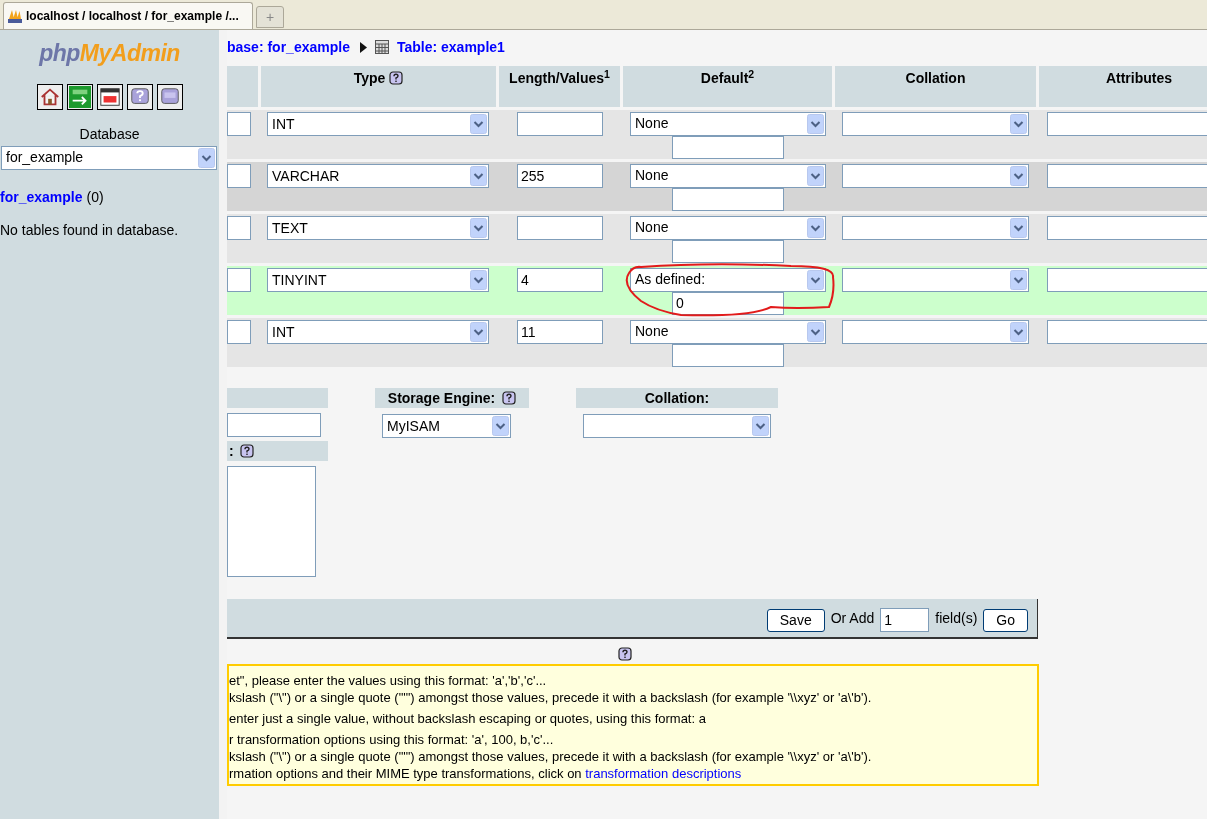 This screenshot has width=1207, height=819. Describe the element at coordinates (109, 53) in the screenshot. I see `logo: phpMyAdmin` at that location.